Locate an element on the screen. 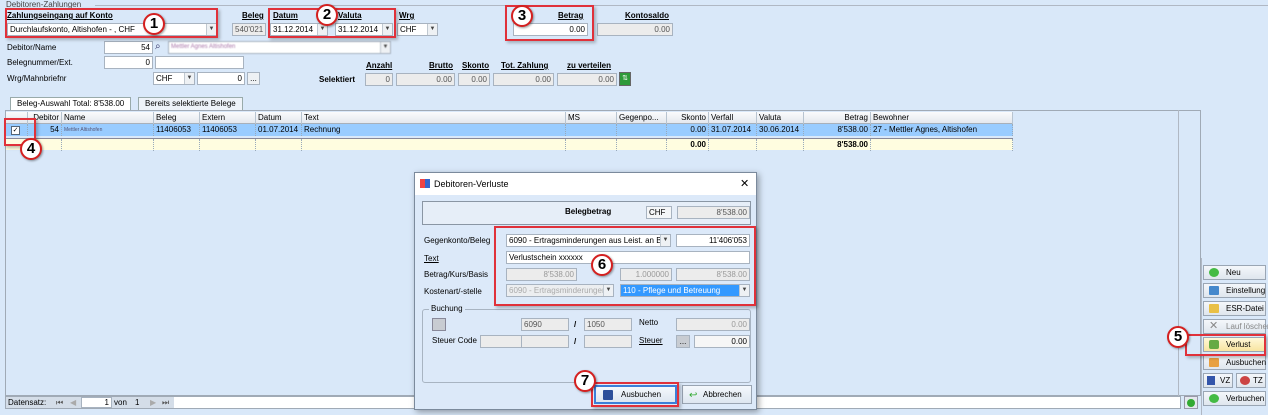  wrg-mahn-select: CHF ▼ is located at coordinates (174, 78).